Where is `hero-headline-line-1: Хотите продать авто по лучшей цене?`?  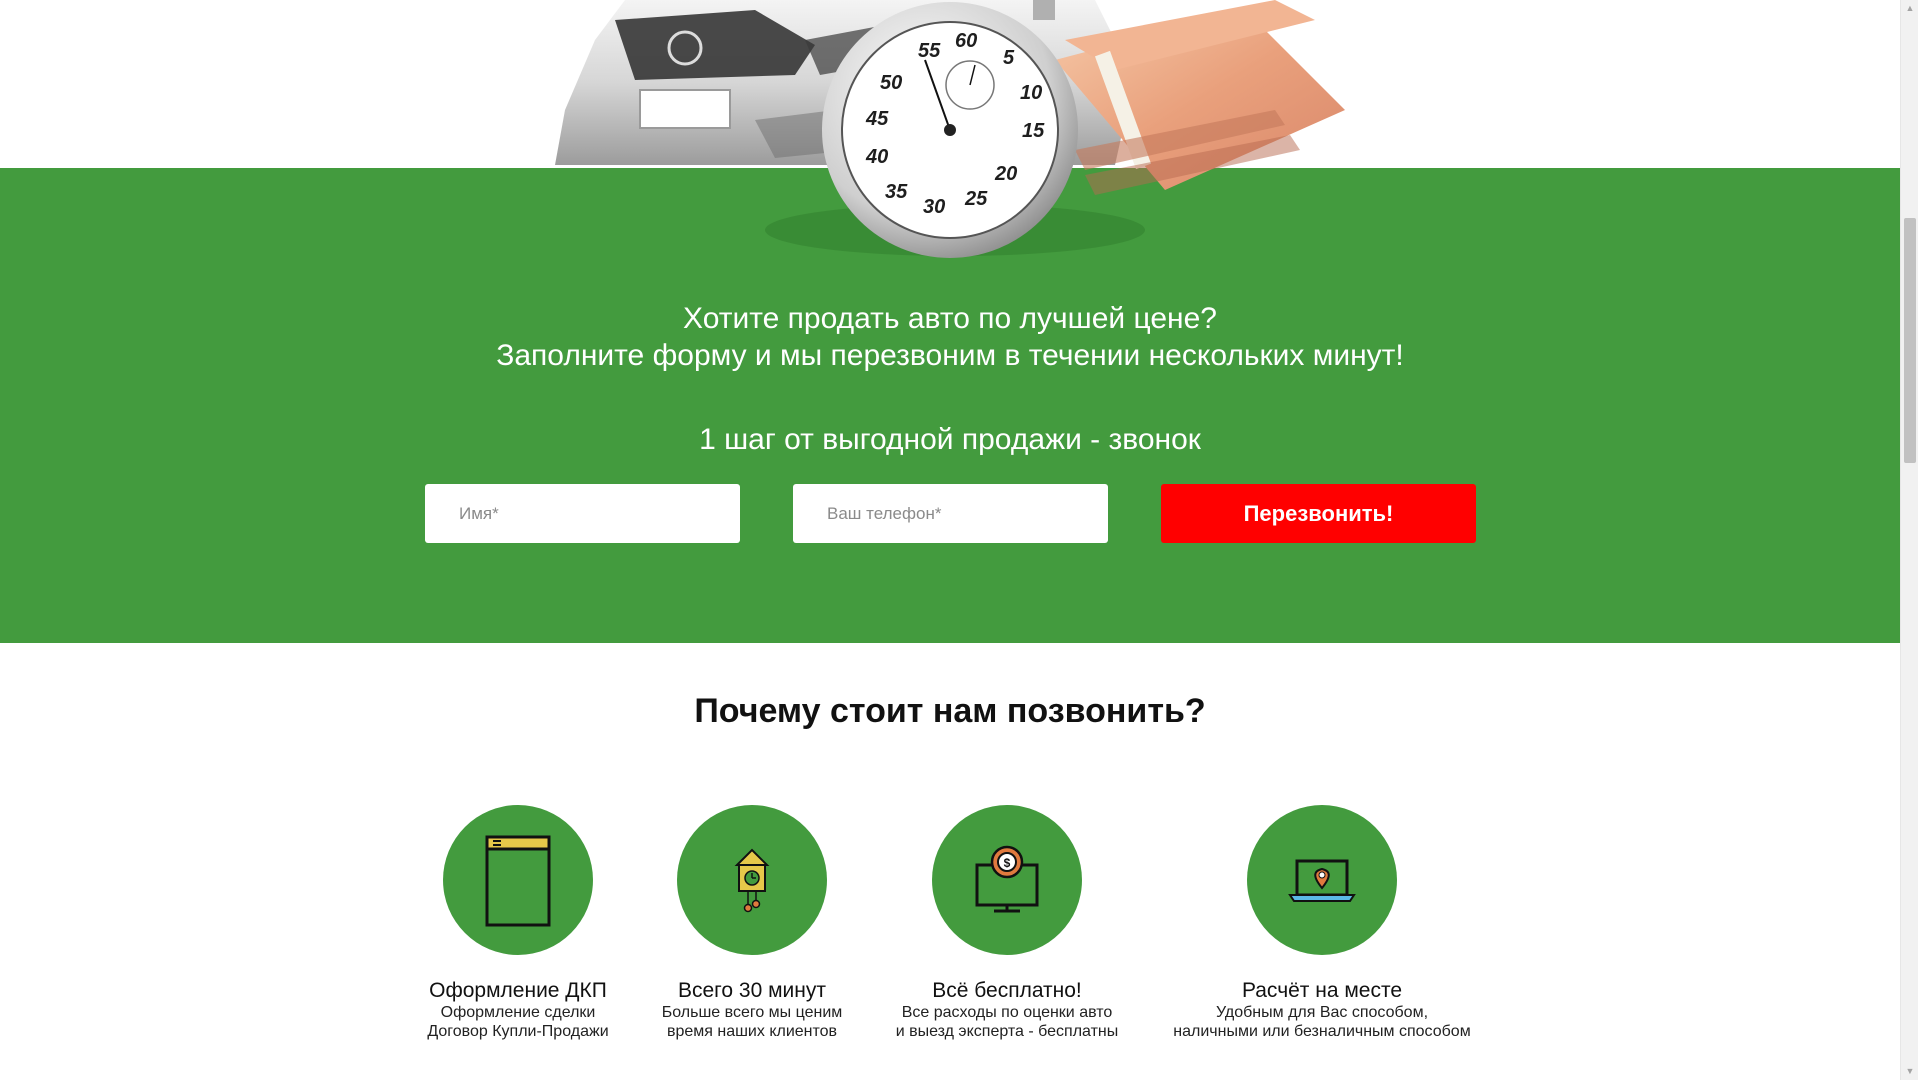
hero-headline-line-1: Хотите продать авто по лучшей цене? is located at coordinates (950, 318).